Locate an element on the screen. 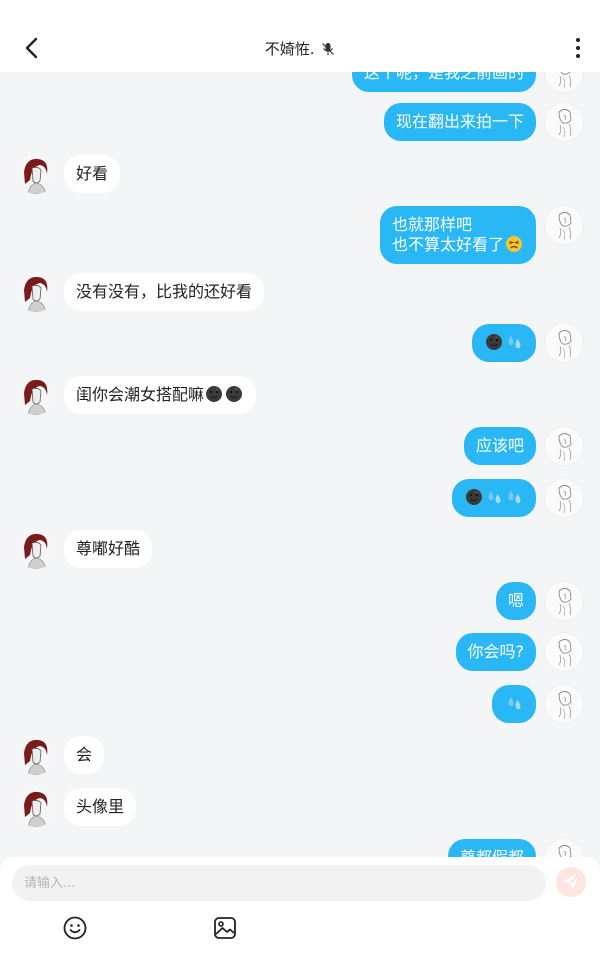  contact-name: 不婍恠. is located at coordinates (289, 49).